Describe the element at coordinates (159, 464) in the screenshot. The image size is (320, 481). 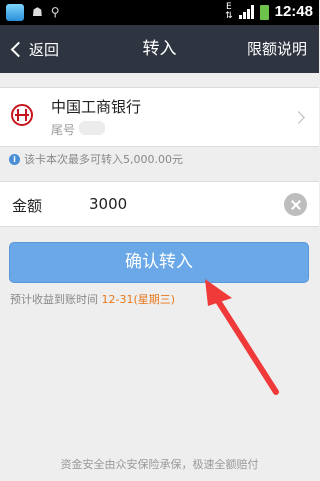
I see `insurance-footer-note: 资金安全由众安保险承保，极速全额赔付` at that location.